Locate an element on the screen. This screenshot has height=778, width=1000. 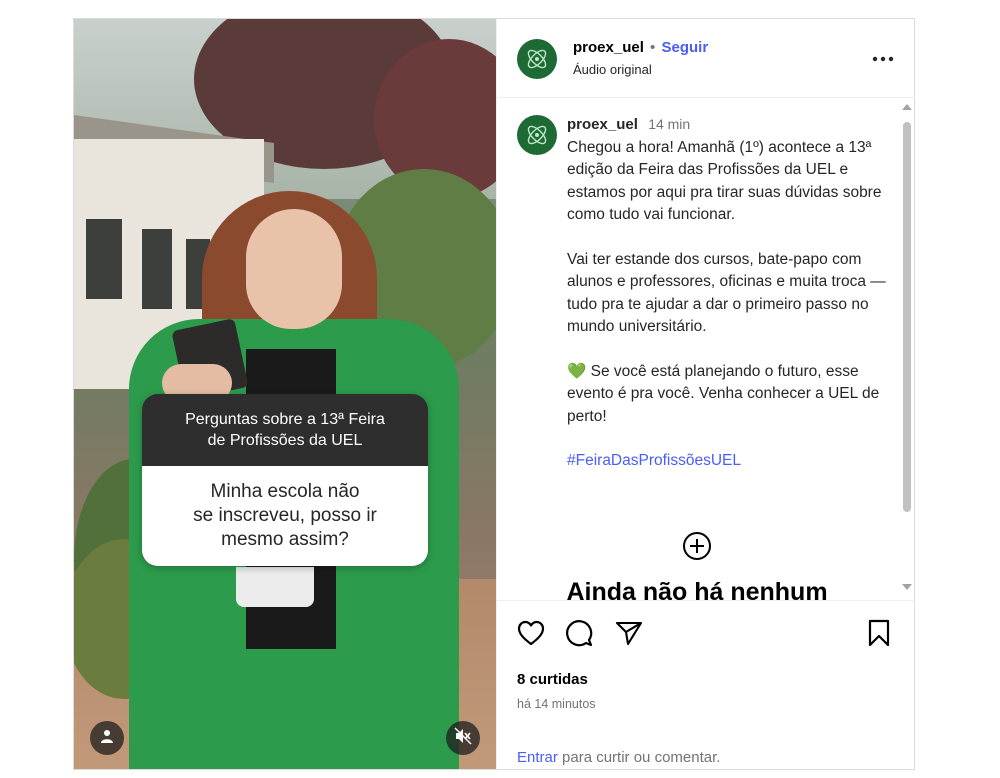
header-username: proex_uel is located at coordinates (608, 47).